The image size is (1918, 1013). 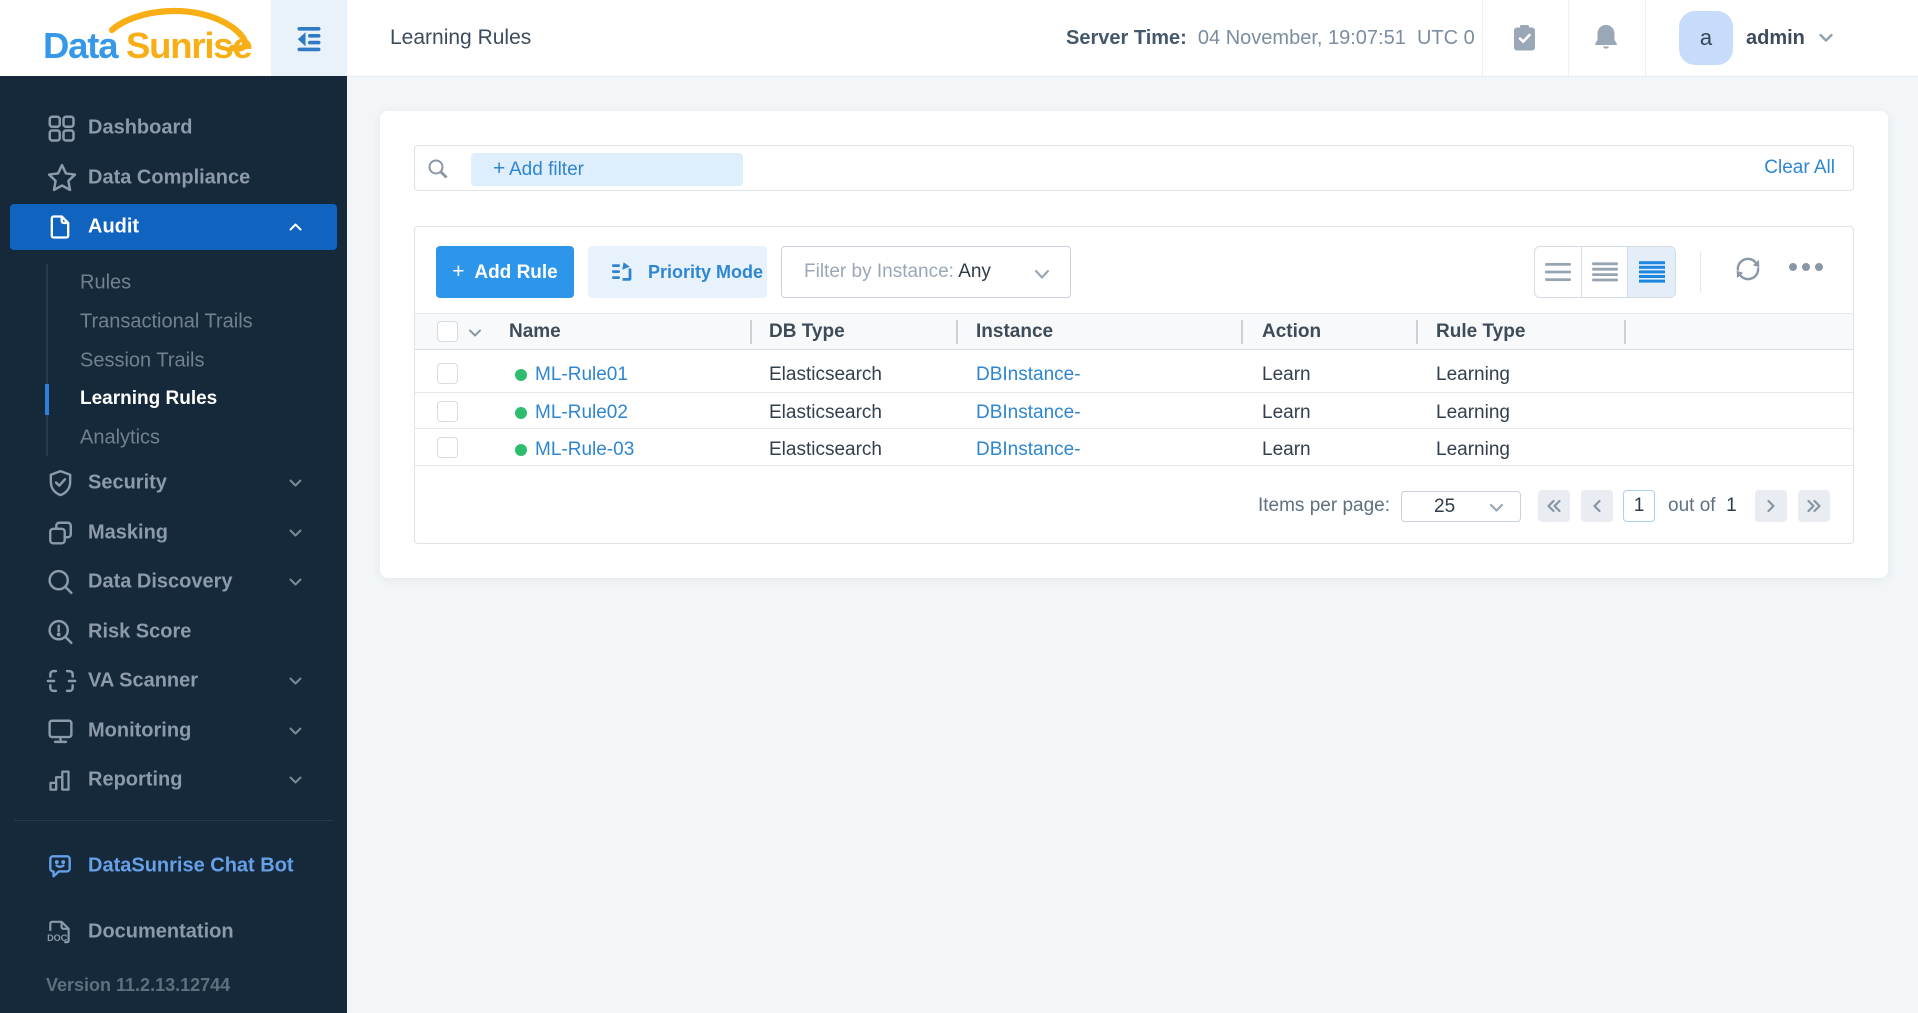 What do you see at coordinates (189, 45) in the screenshot?
I see `svg-text: Sunrise` at bounding box center [189, 45].